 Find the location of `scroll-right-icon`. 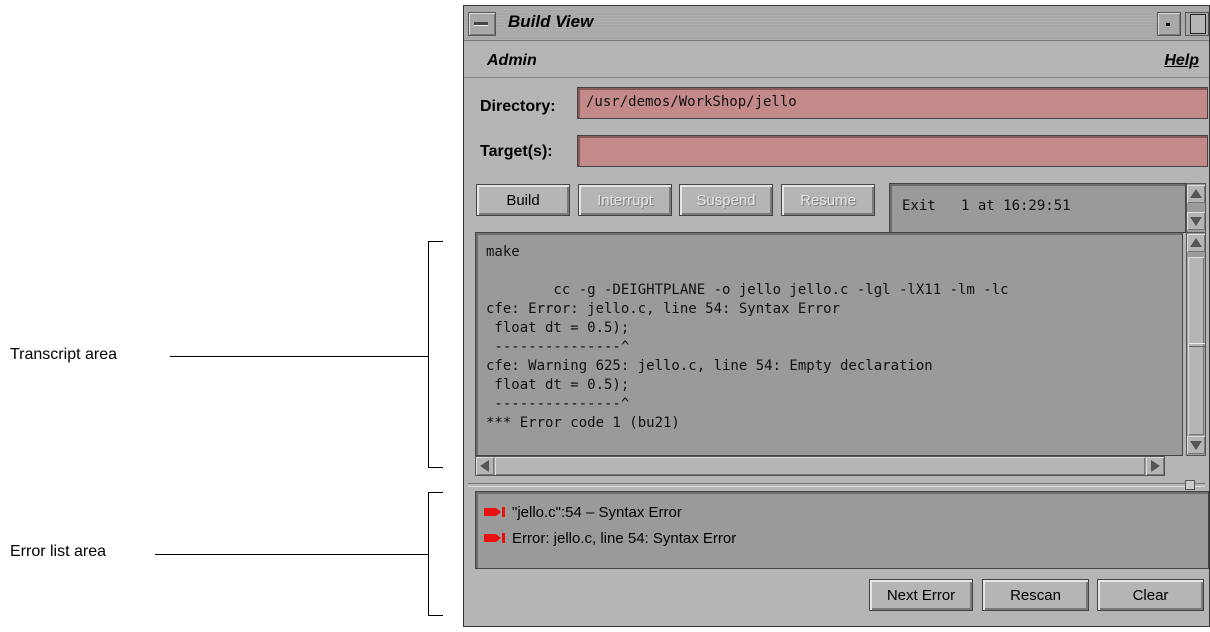

scroll-right-icon is located at coordinates (1155, 466).